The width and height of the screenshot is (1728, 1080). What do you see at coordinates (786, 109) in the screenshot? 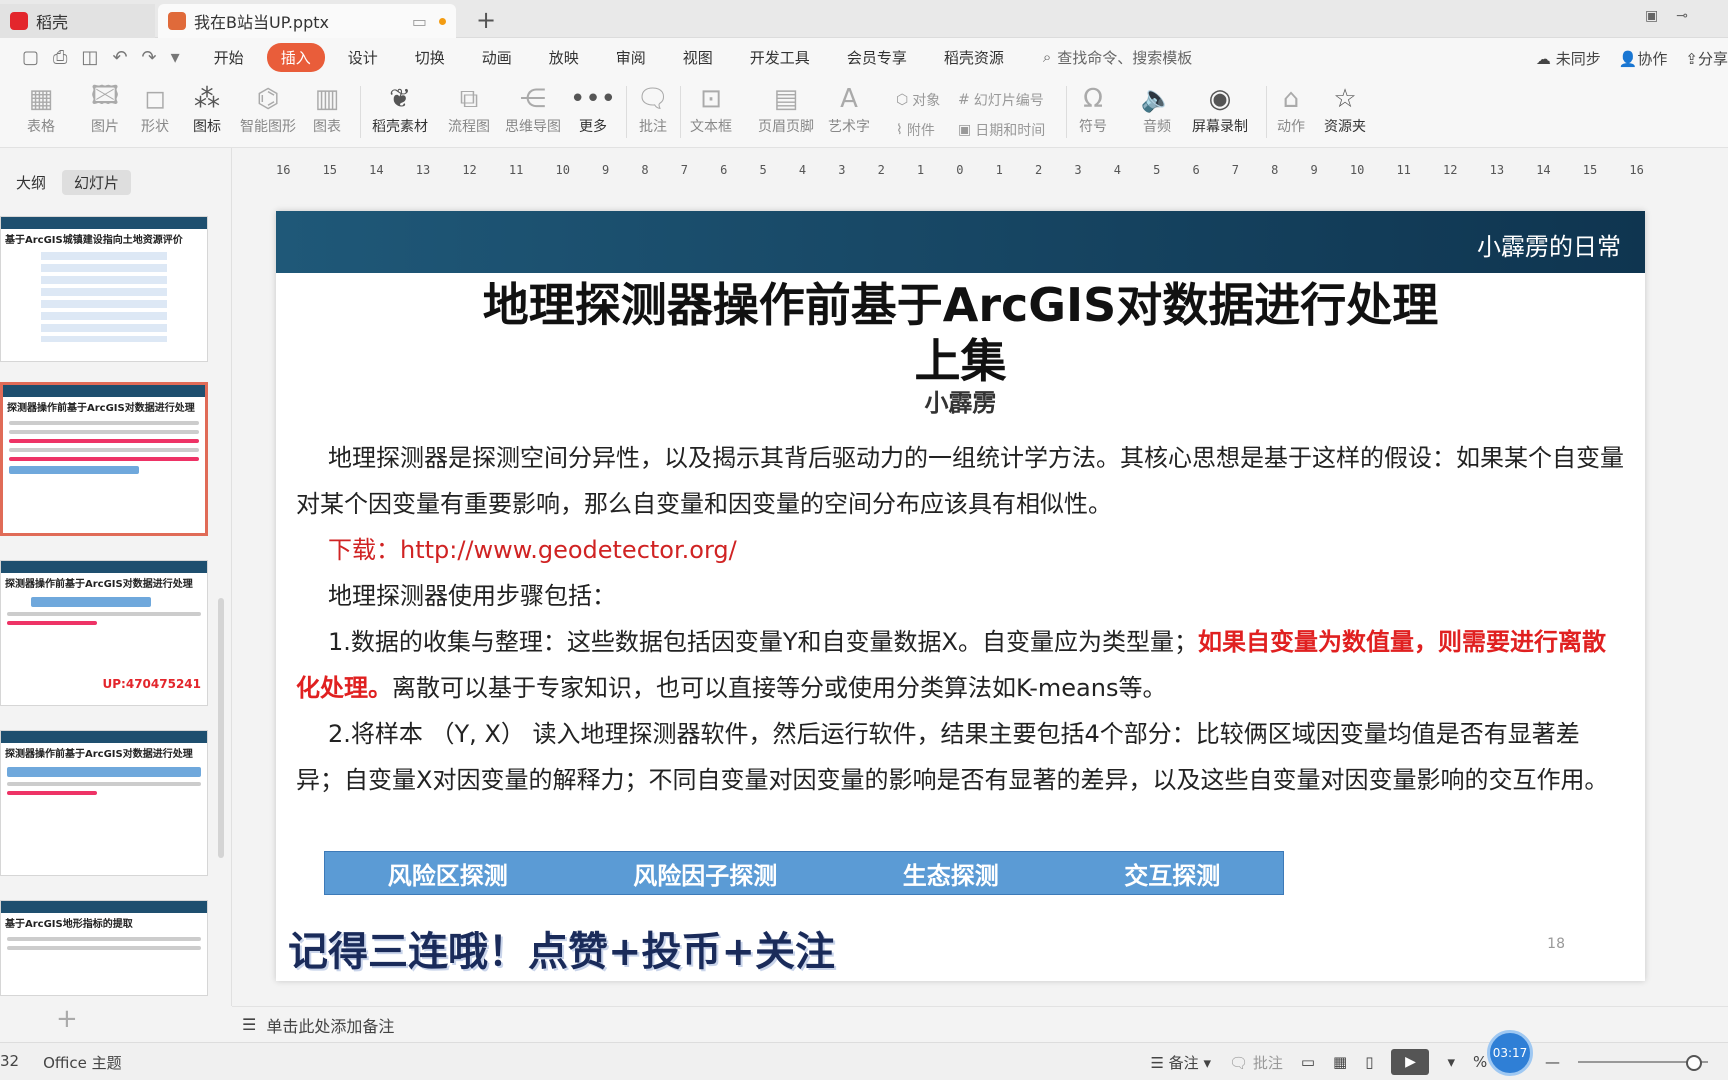
I see `header-footer-button: ▤ 页眉页脚` at bounding box center [786, 109].